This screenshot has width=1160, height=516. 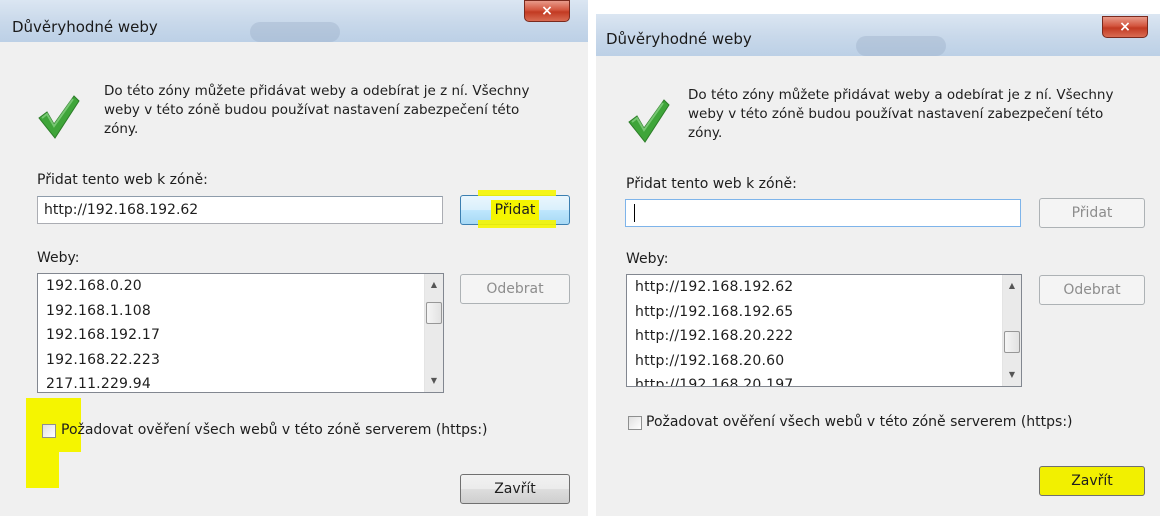 I want to click on divider, so click(x=592, y=258).